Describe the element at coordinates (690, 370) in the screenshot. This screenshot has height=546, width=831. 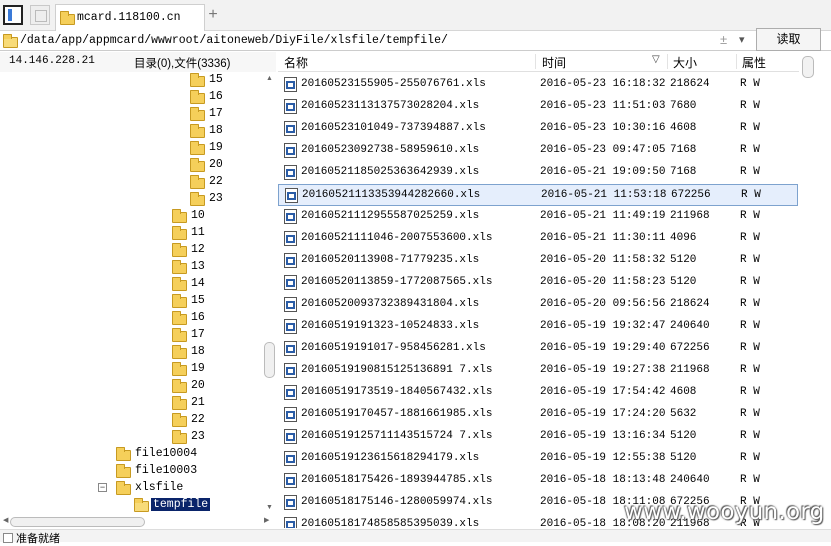
I see `file-size: 211968` at that location.